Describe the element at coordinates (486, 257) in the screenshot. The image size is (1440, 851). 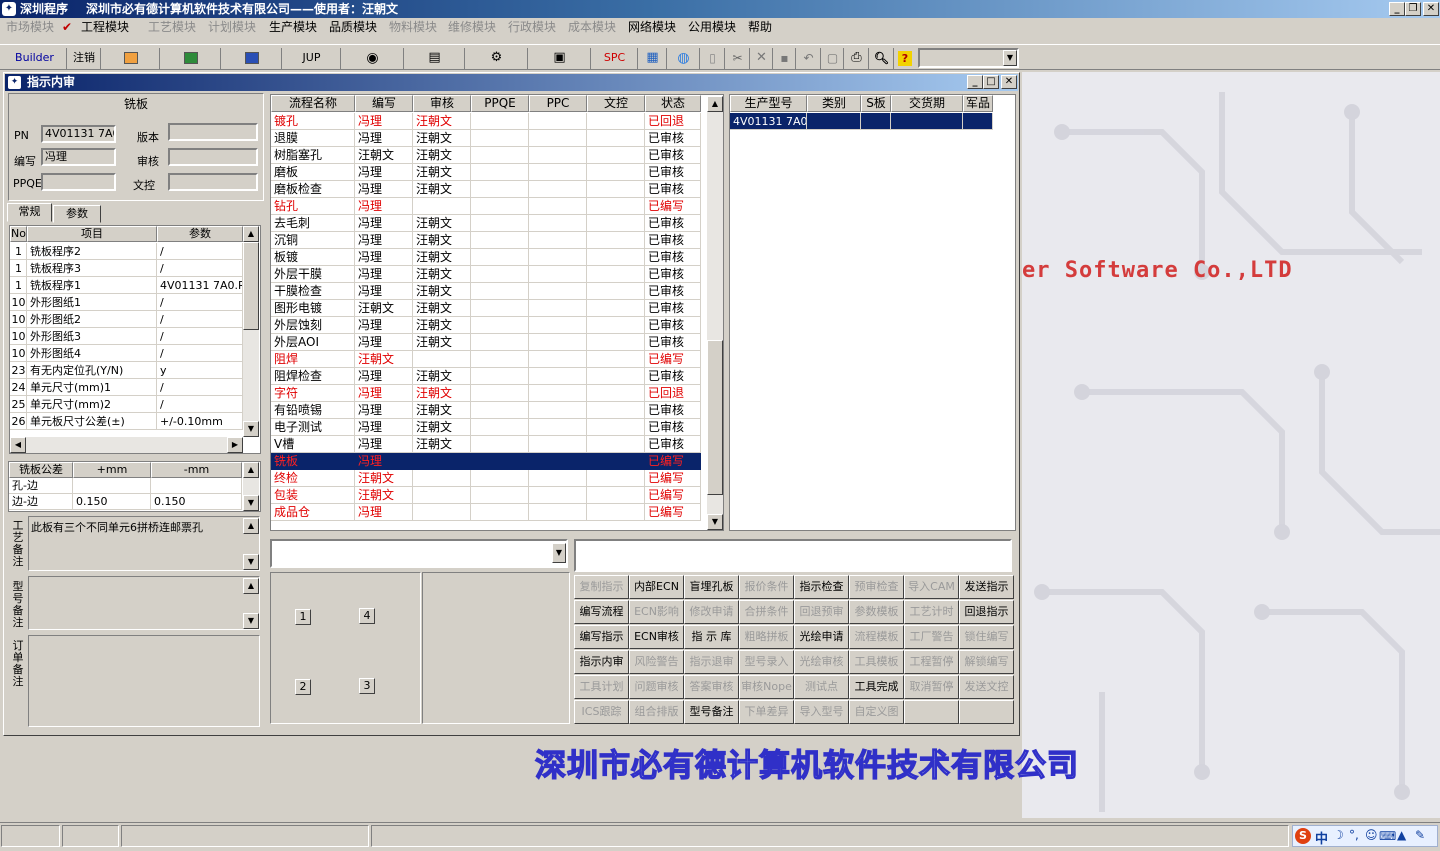
I see `table-row: 板镀 冯理 汪朝文 已审核` at that location.